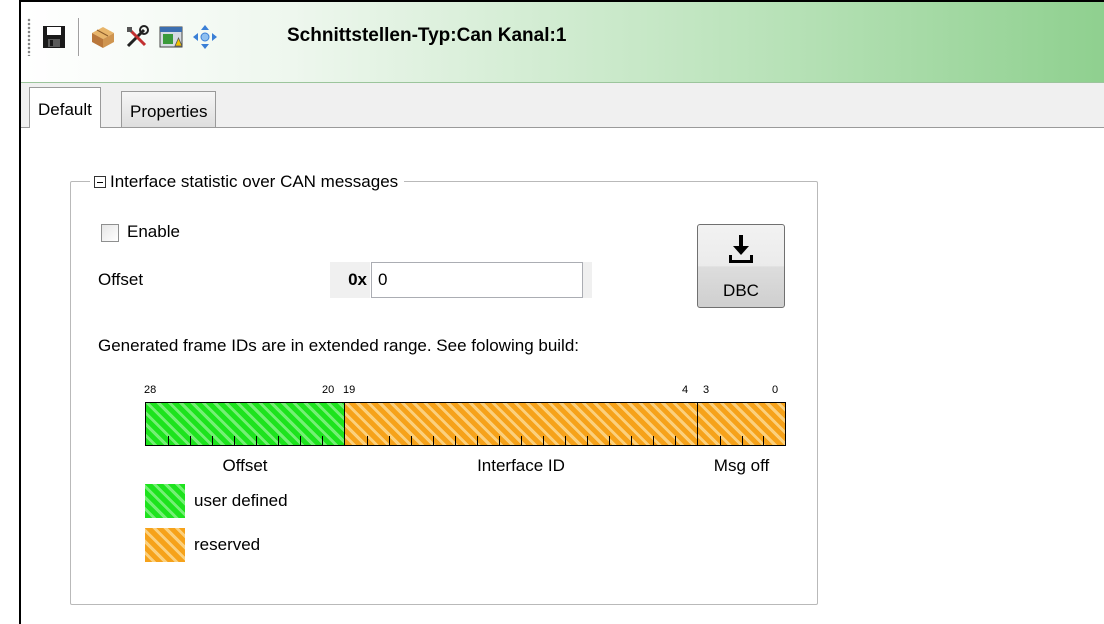  Describe the element at coordinates (79, 37) in the screenshot. I see `toolbar-separator` at that location.